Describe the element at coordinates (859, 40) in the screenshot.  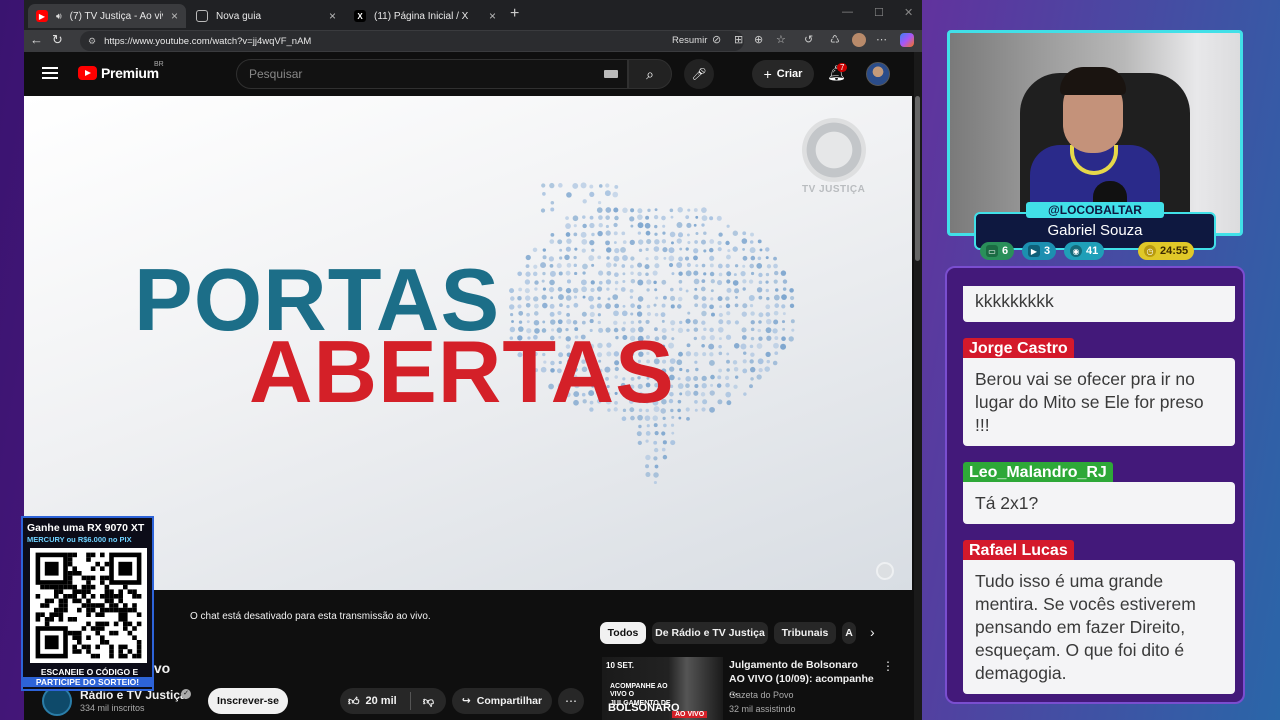
I see `profile-avatar` at that location.